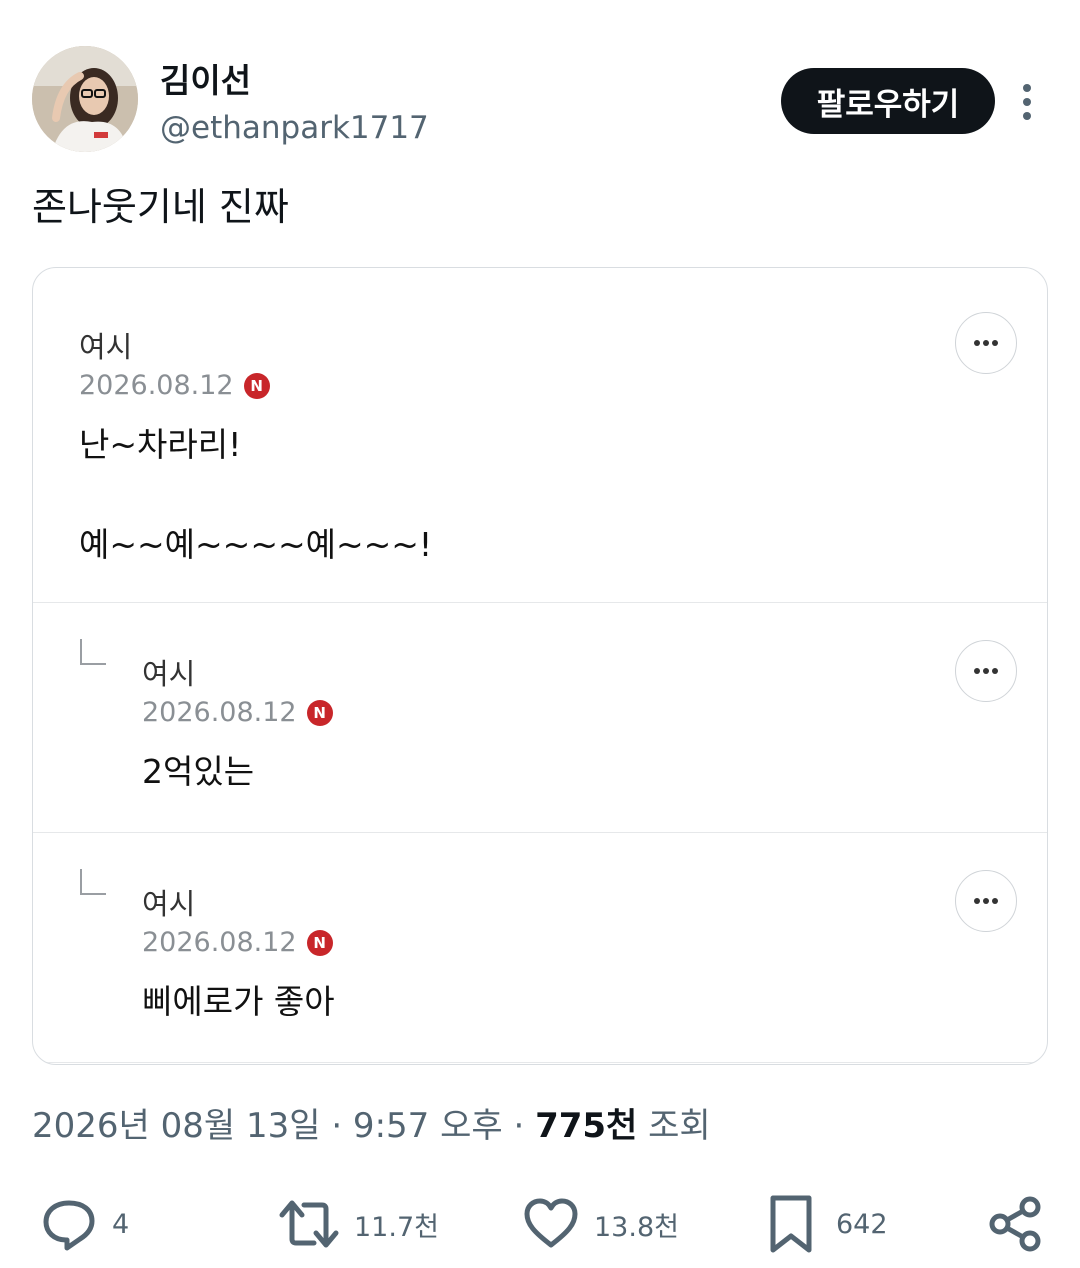 This screenshot has height=1268, width=1080. Describe the element at coordinates (827, 1224) in the screenshot. I see `bookmark-button: 642` at that location.